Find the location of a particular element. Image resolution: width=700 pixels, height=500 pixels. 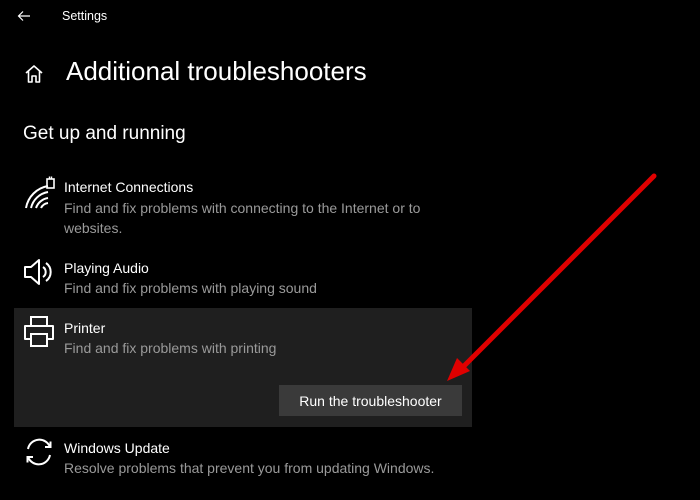

troubleshooter-name: Internet Connections is located at coordinates (129, 187).